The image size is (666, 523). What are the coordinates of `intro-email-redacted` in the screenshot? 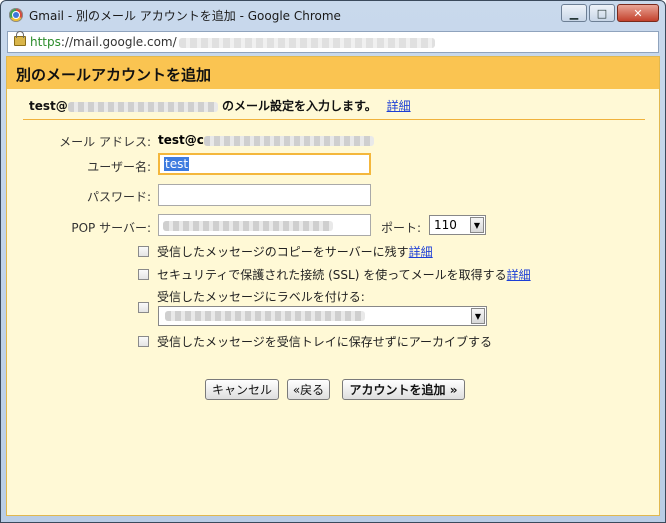 It's located at (142, 106).